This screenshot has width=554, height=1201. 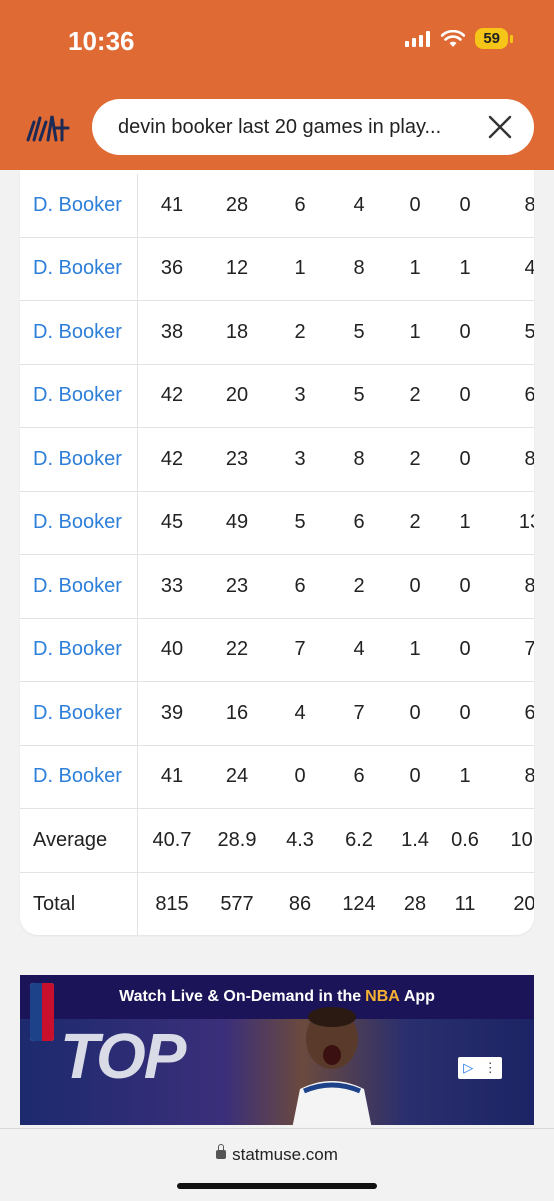 I want to click on ad-image: TOP ▷ ⋮, so click(x=277, y=1066).